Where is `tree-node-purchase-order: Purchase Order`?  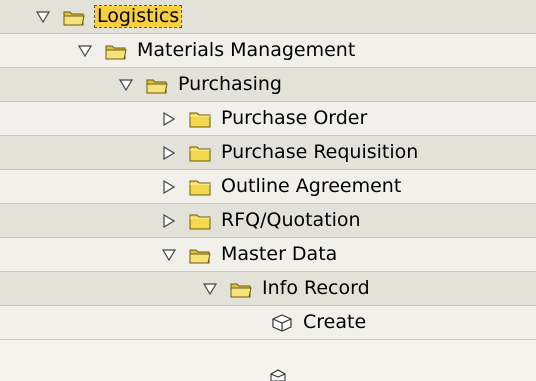 tree-node-purchase-order: Purchase Order is located at coordinates (268, 119).